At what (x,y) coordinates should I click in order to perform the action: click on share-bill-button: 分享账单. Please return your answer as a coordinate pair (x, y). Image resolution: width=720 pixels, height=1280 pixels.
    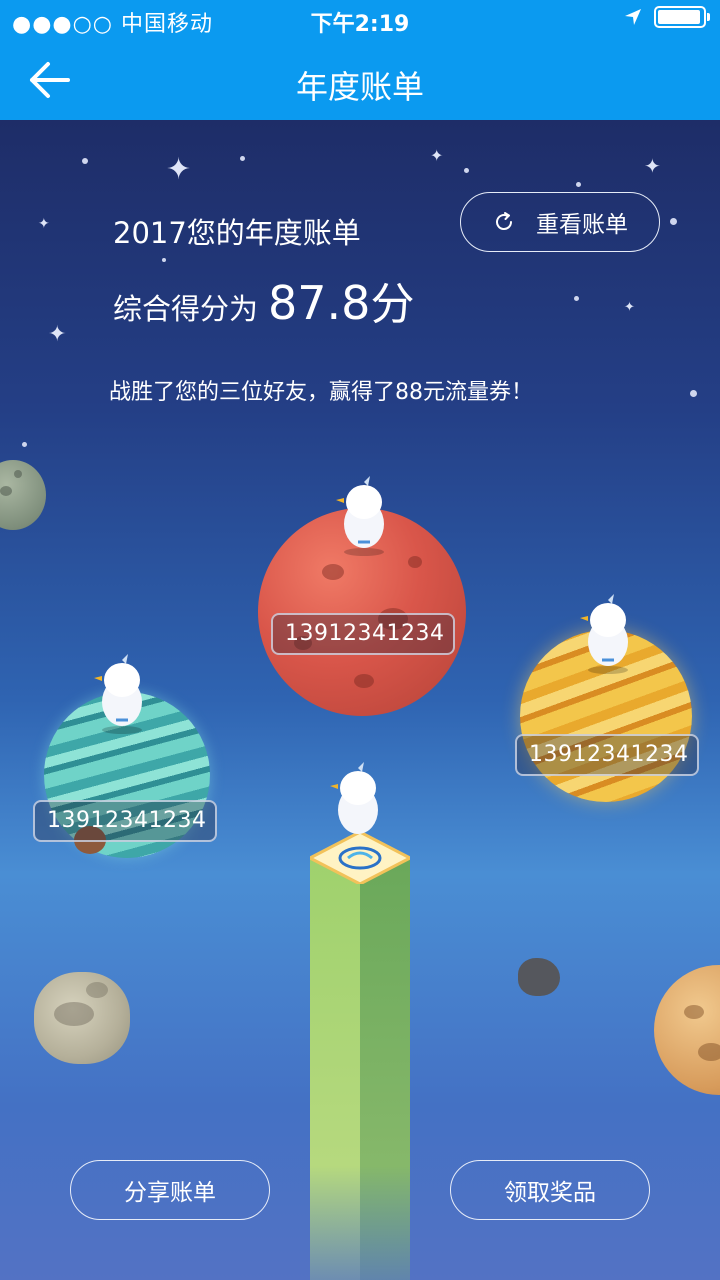
    Looking at the image, I should click on (170, 1190).